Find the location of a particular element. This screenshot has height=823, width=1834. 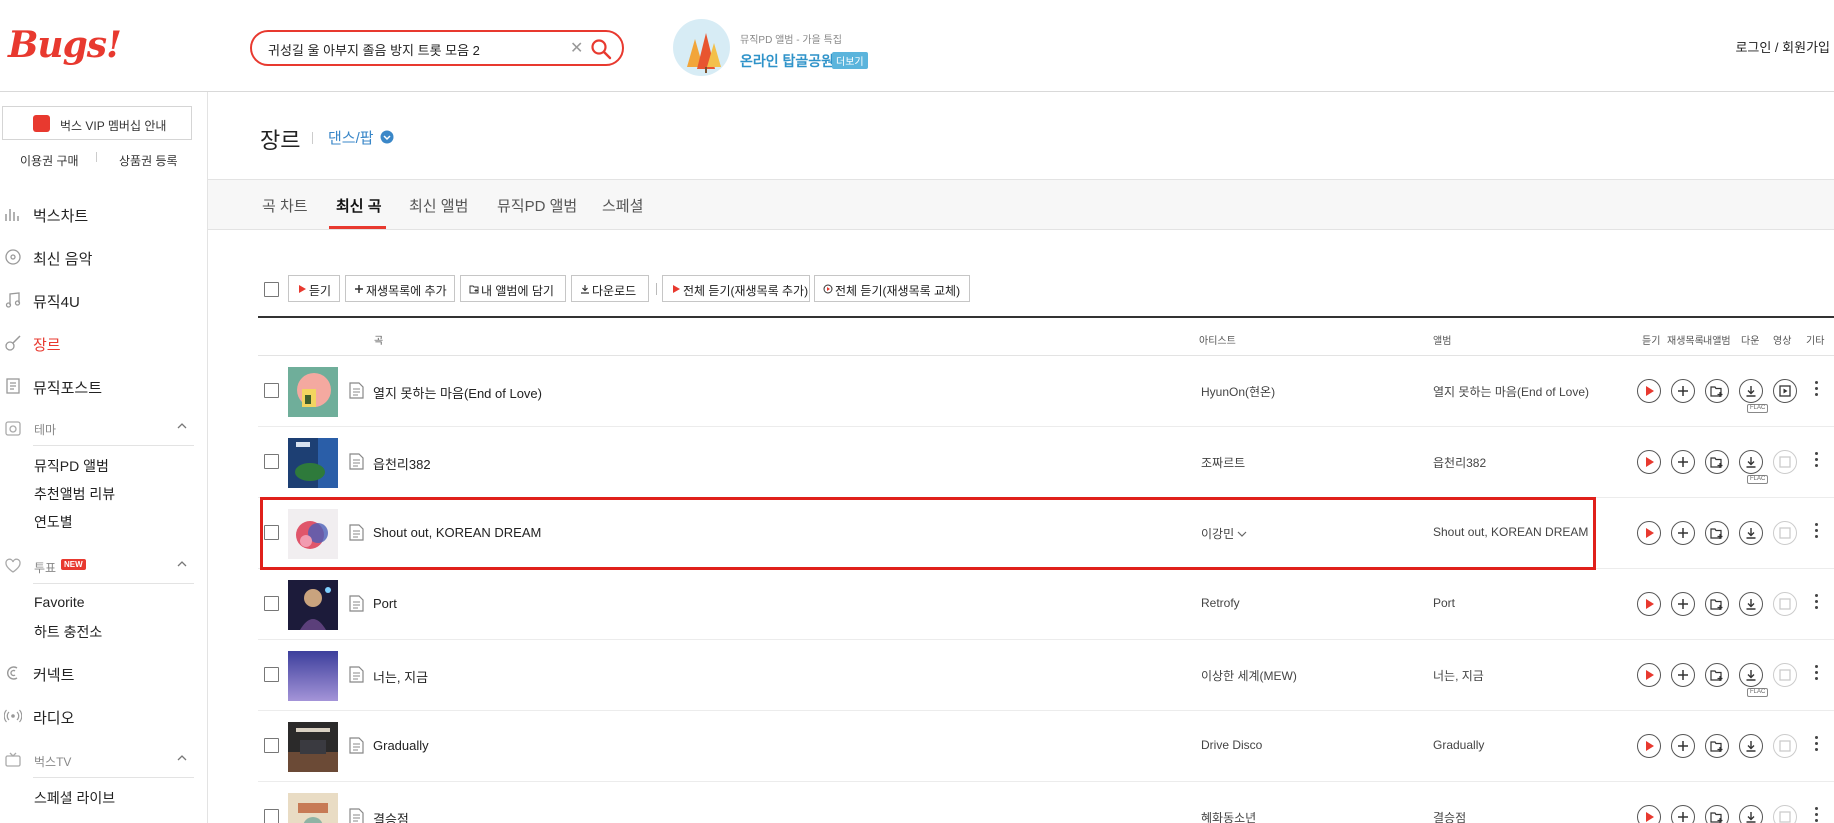

sidebar-item-latest-music: 최신 음악 is located at coordinates (100, 257).